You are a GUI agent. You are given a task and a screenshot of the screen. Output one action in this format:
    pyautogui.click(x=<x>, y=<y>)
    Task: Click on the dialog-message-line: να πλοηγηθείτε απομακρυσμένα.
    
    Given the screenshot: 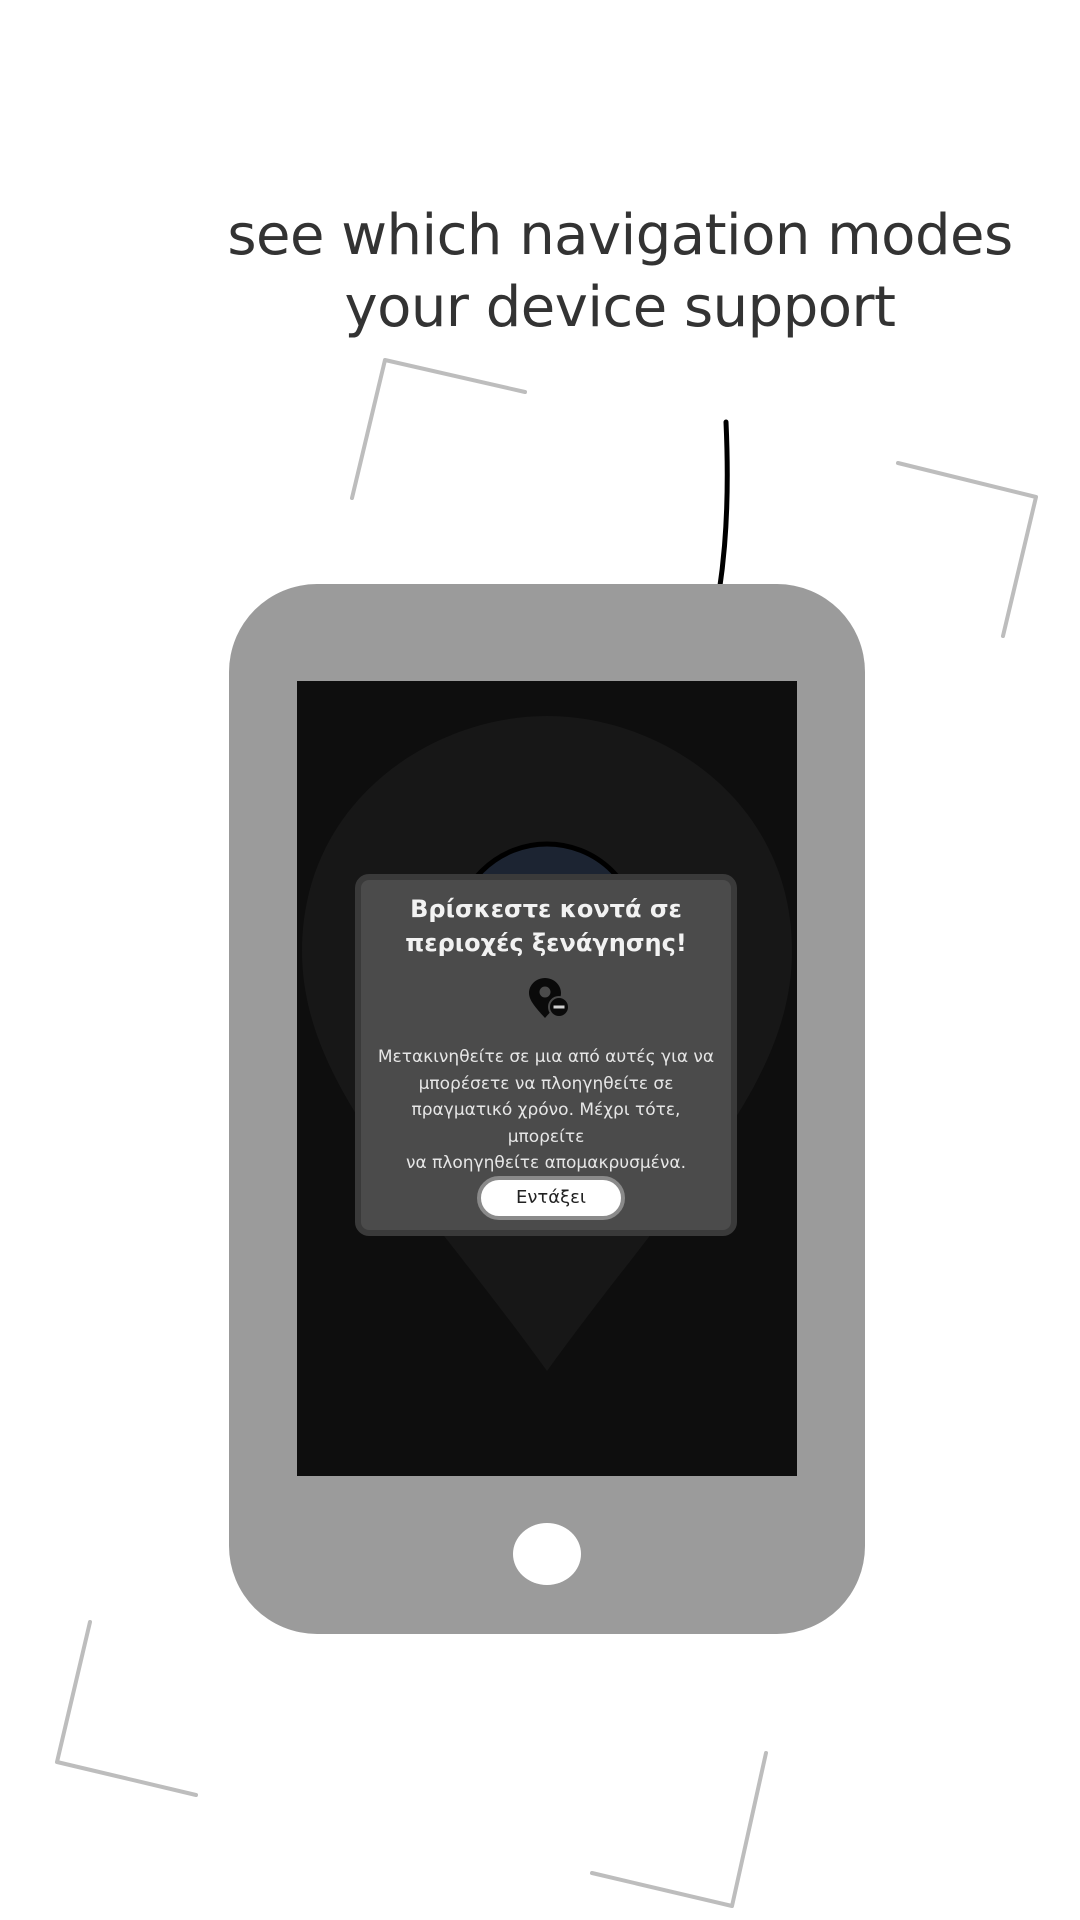 What is the action you would take?
    pyautogui.click(x=546, y=1163)
    